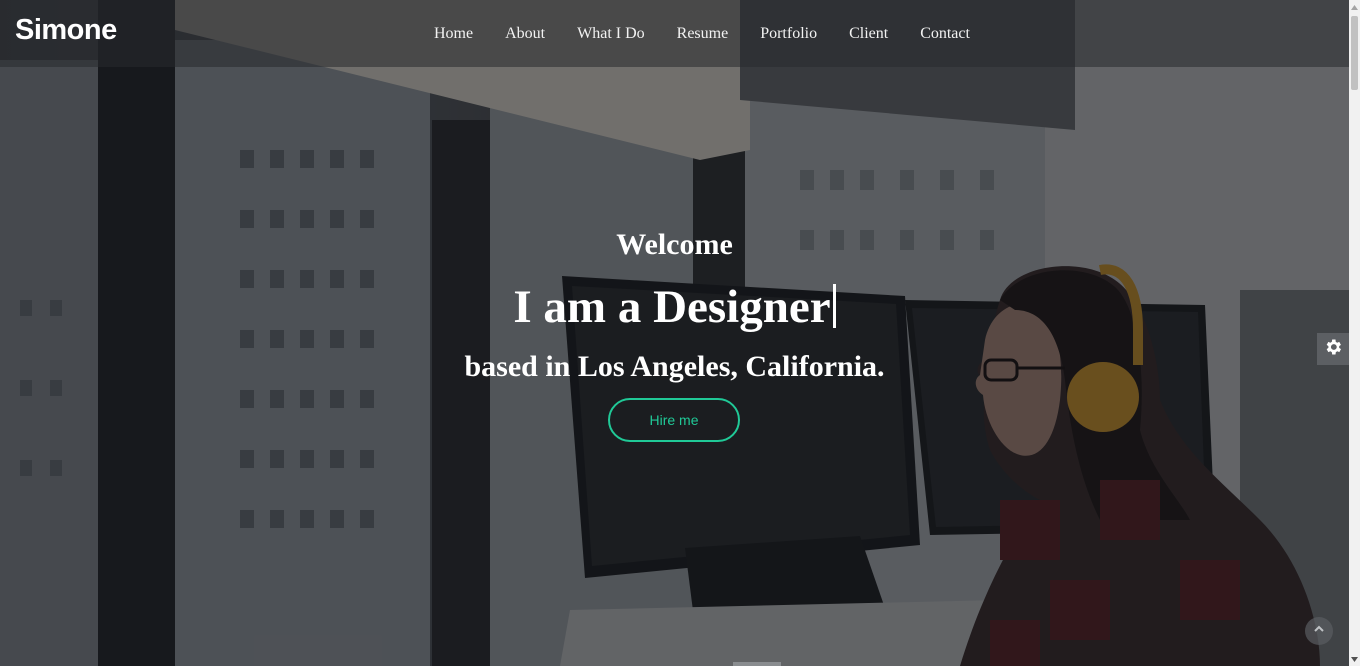 The height and width of the screenshot is (666, 1360). I want to click on bottom-indicator, so click(757, 664).